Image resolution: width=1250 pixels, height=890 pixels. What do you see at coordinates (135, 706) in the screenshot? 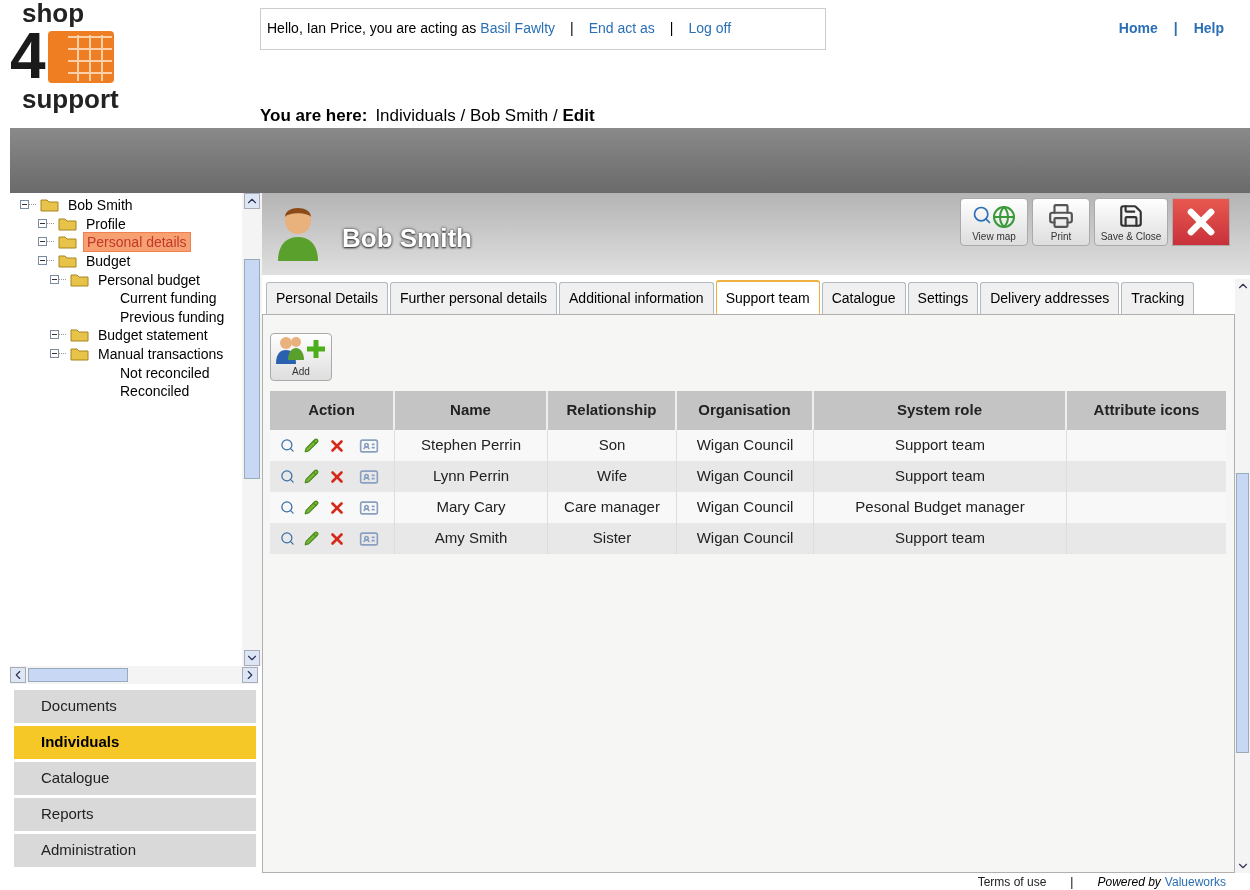
I see `nav-item: Documents` at bounding box center [135, 706].